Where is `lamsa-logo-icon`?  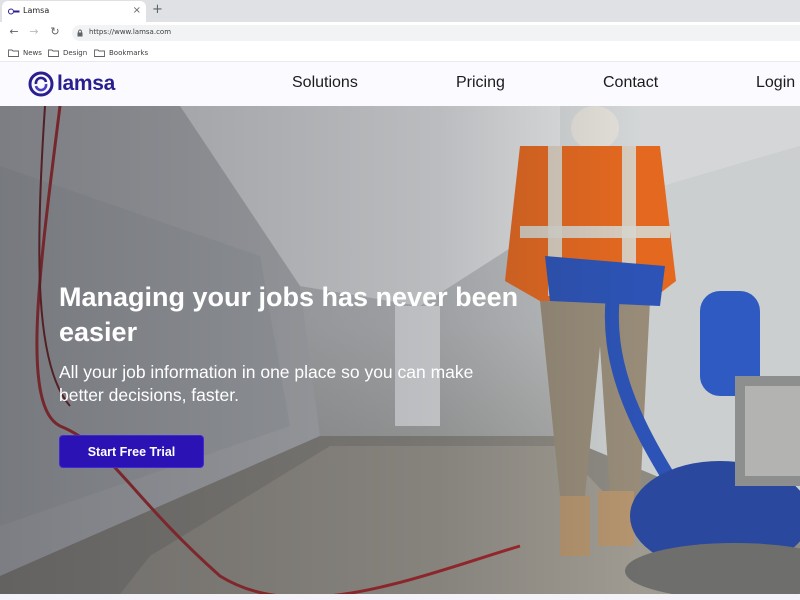 lamsa-logo-icon is located at coordinates (41, 84).